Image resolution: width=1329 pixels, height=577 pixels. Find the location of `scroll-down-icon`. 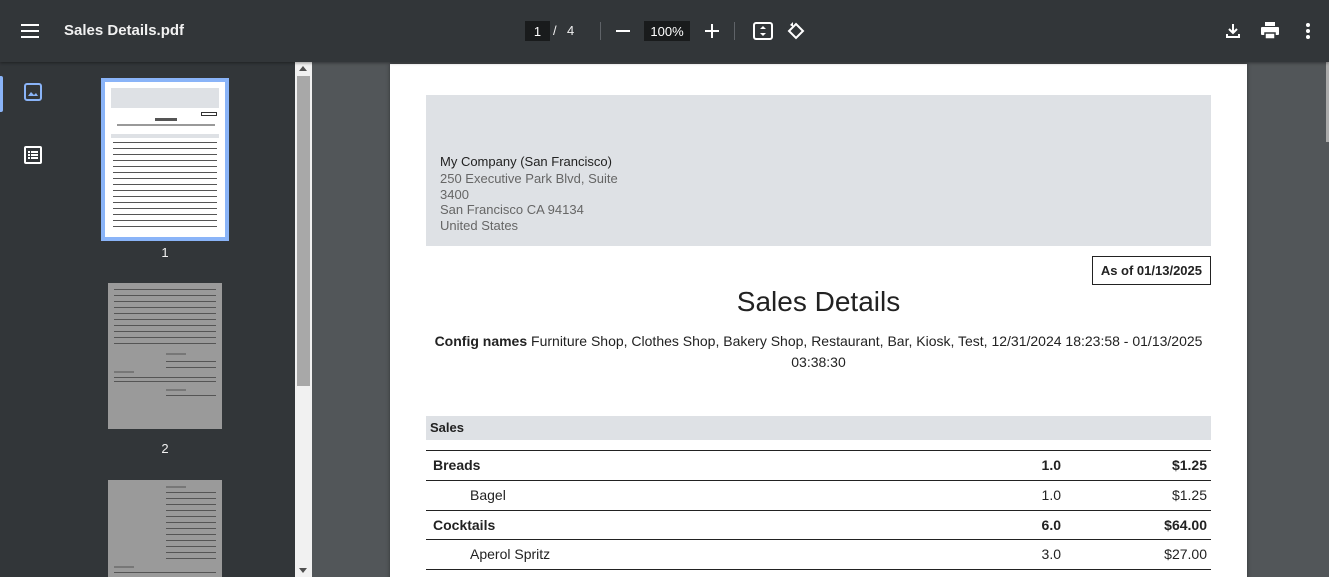

scroll-down-icon is located at coordinates (303, 570).